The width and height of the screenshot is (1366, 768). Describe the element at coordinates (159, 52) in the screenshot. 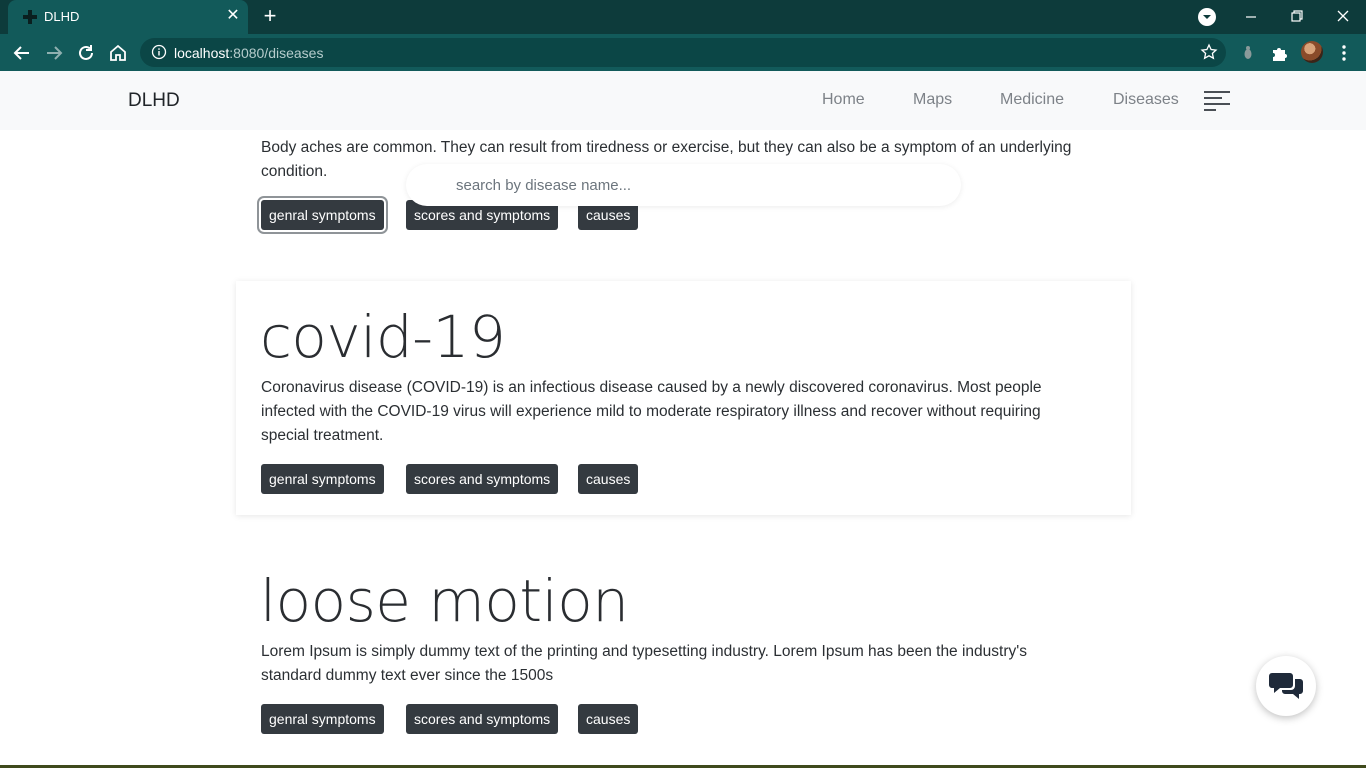

I see `site-info-icon` at that location.